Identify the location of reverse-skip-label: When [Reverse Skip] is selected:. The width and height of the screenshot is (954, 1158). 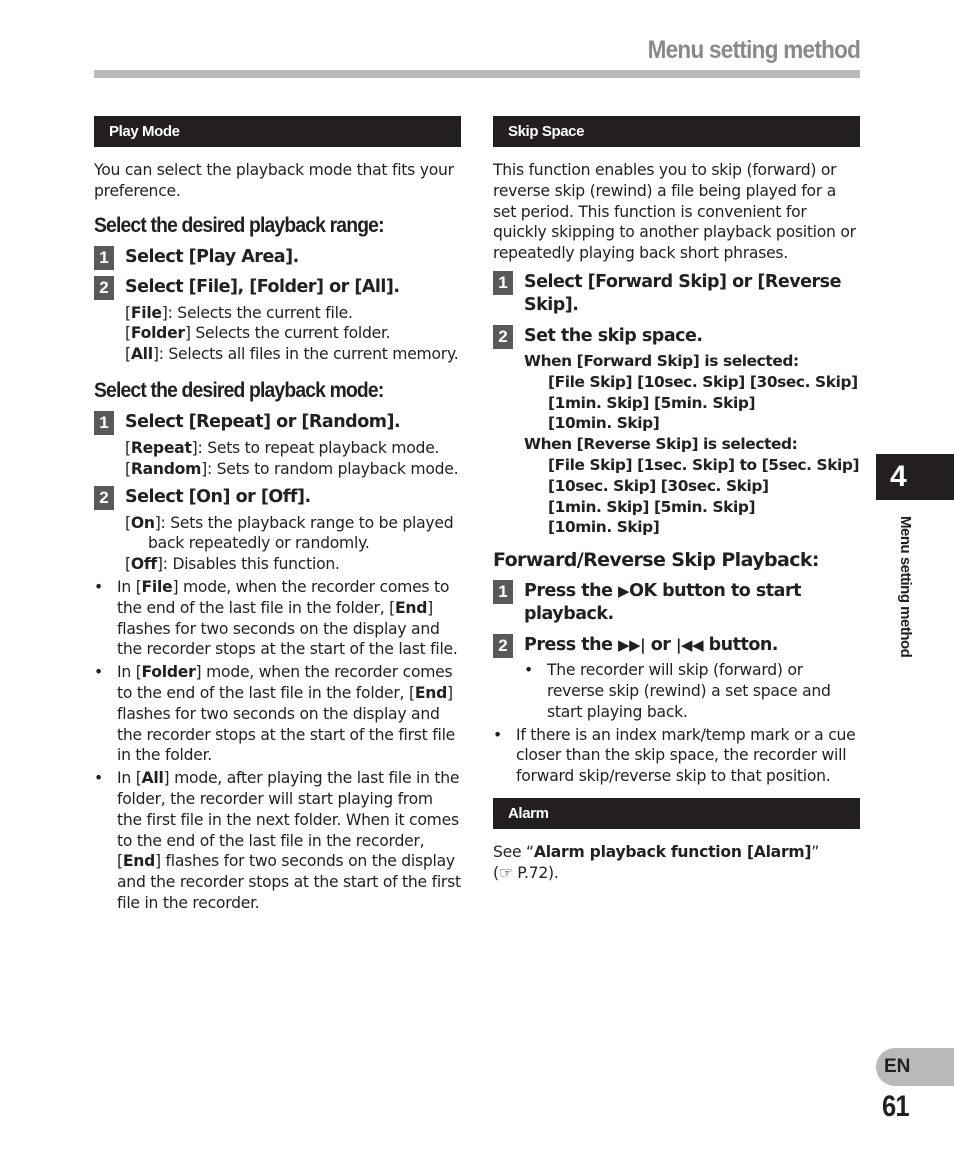
(661, 444).